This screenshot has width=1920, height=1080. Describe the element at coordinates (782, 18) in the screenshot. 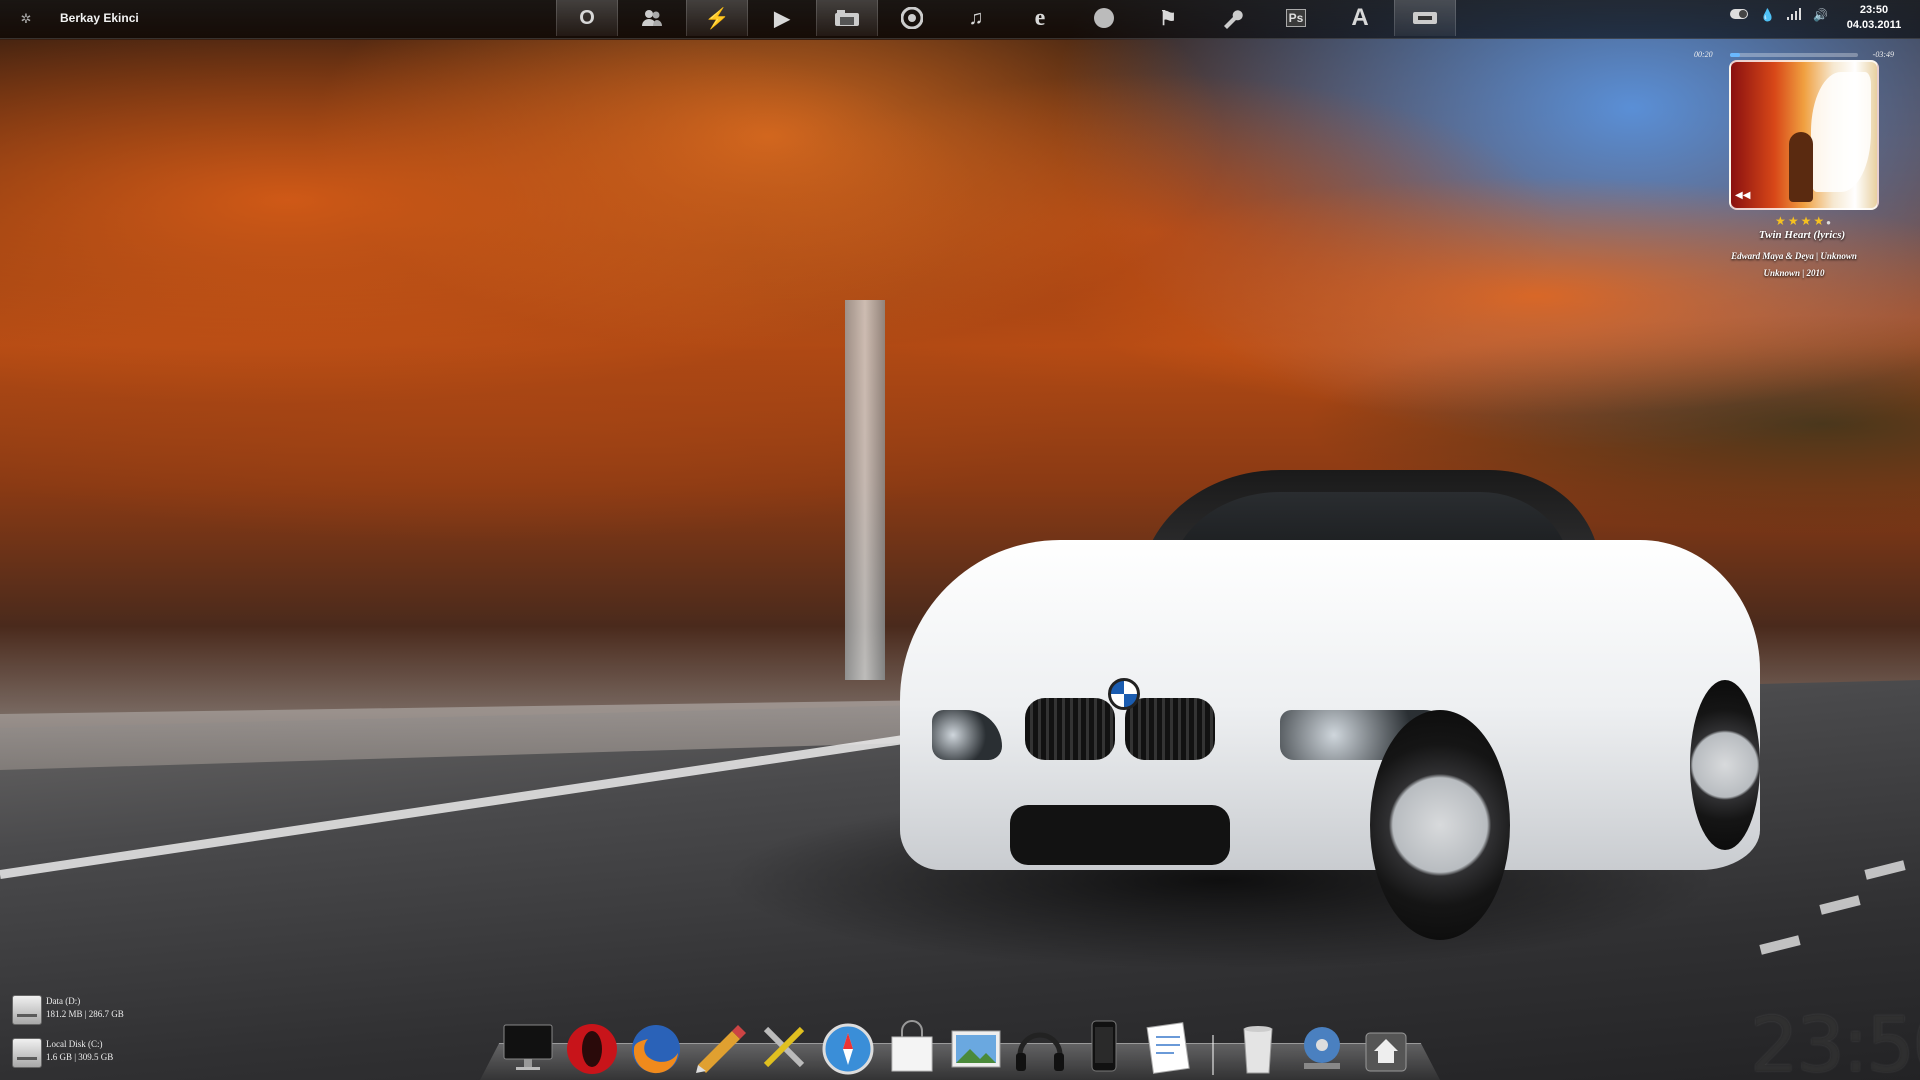

I see `play-icon: ▶` at that location.